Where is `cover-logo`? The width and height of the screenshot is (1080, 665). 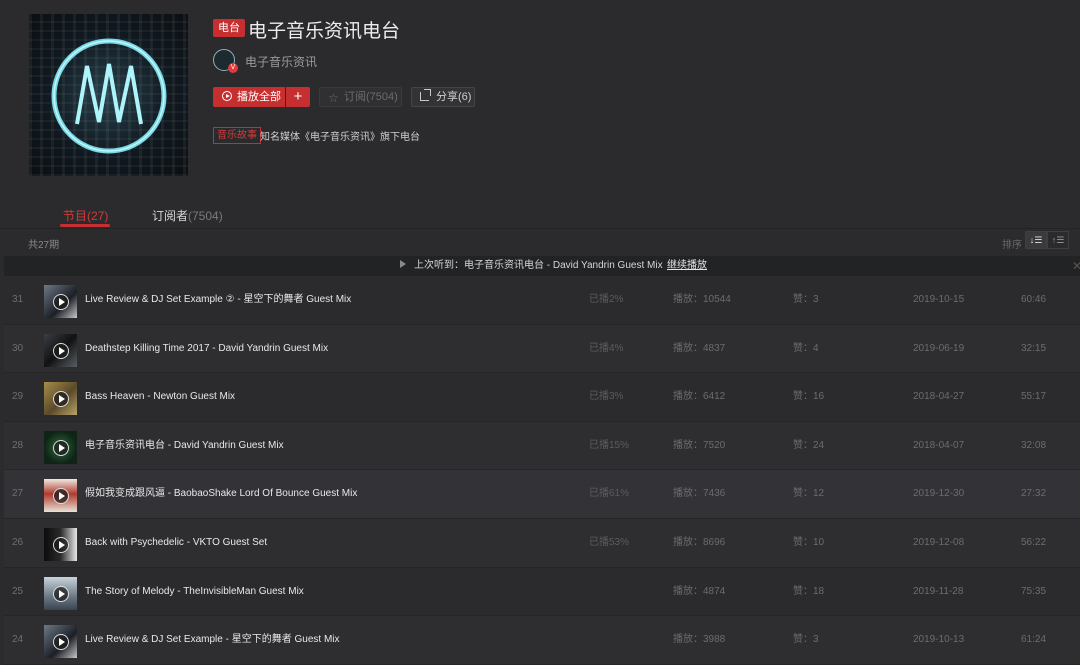 cover-logo is located at coordinates (109, 96).